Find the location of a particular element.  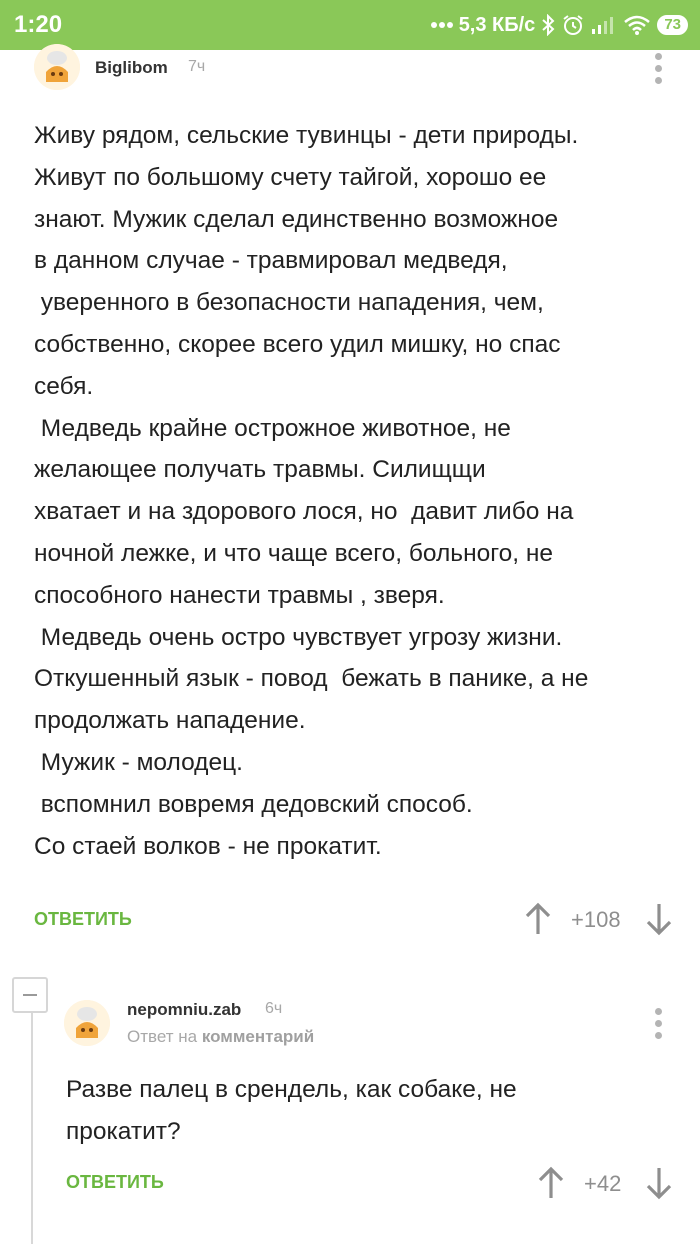

reply-to-prefix: Ответ на is located at coordinates (162, 1036).